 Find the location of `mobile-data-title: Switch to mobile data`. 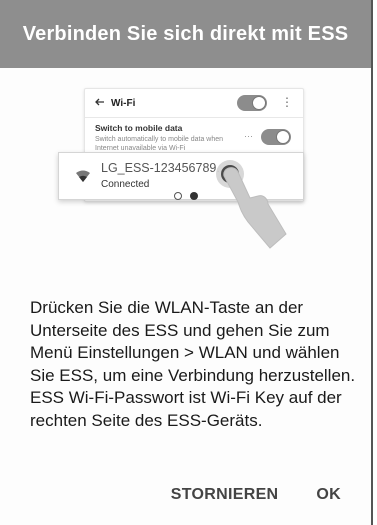

mobile-data-title: Switch to mobile data is located at coordinates (139, 128).